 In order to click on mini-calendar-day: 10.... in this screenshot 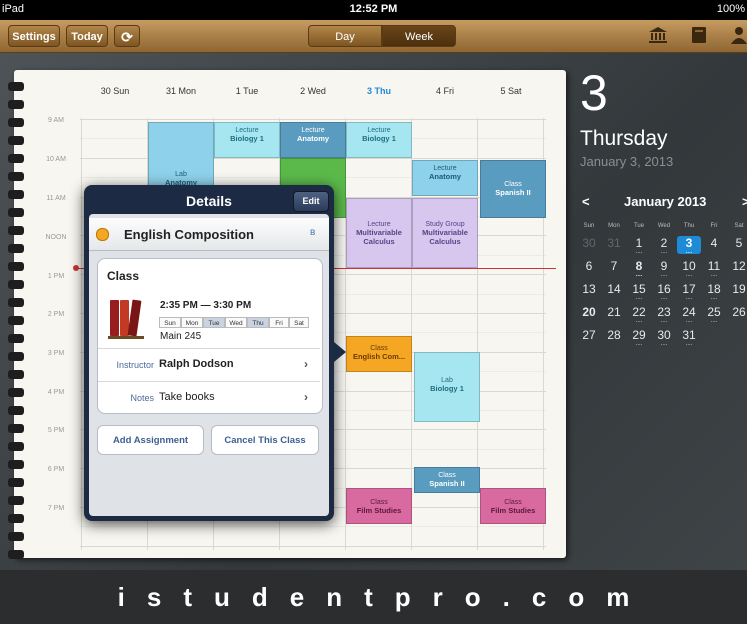, I will do `click(689, 268)`.